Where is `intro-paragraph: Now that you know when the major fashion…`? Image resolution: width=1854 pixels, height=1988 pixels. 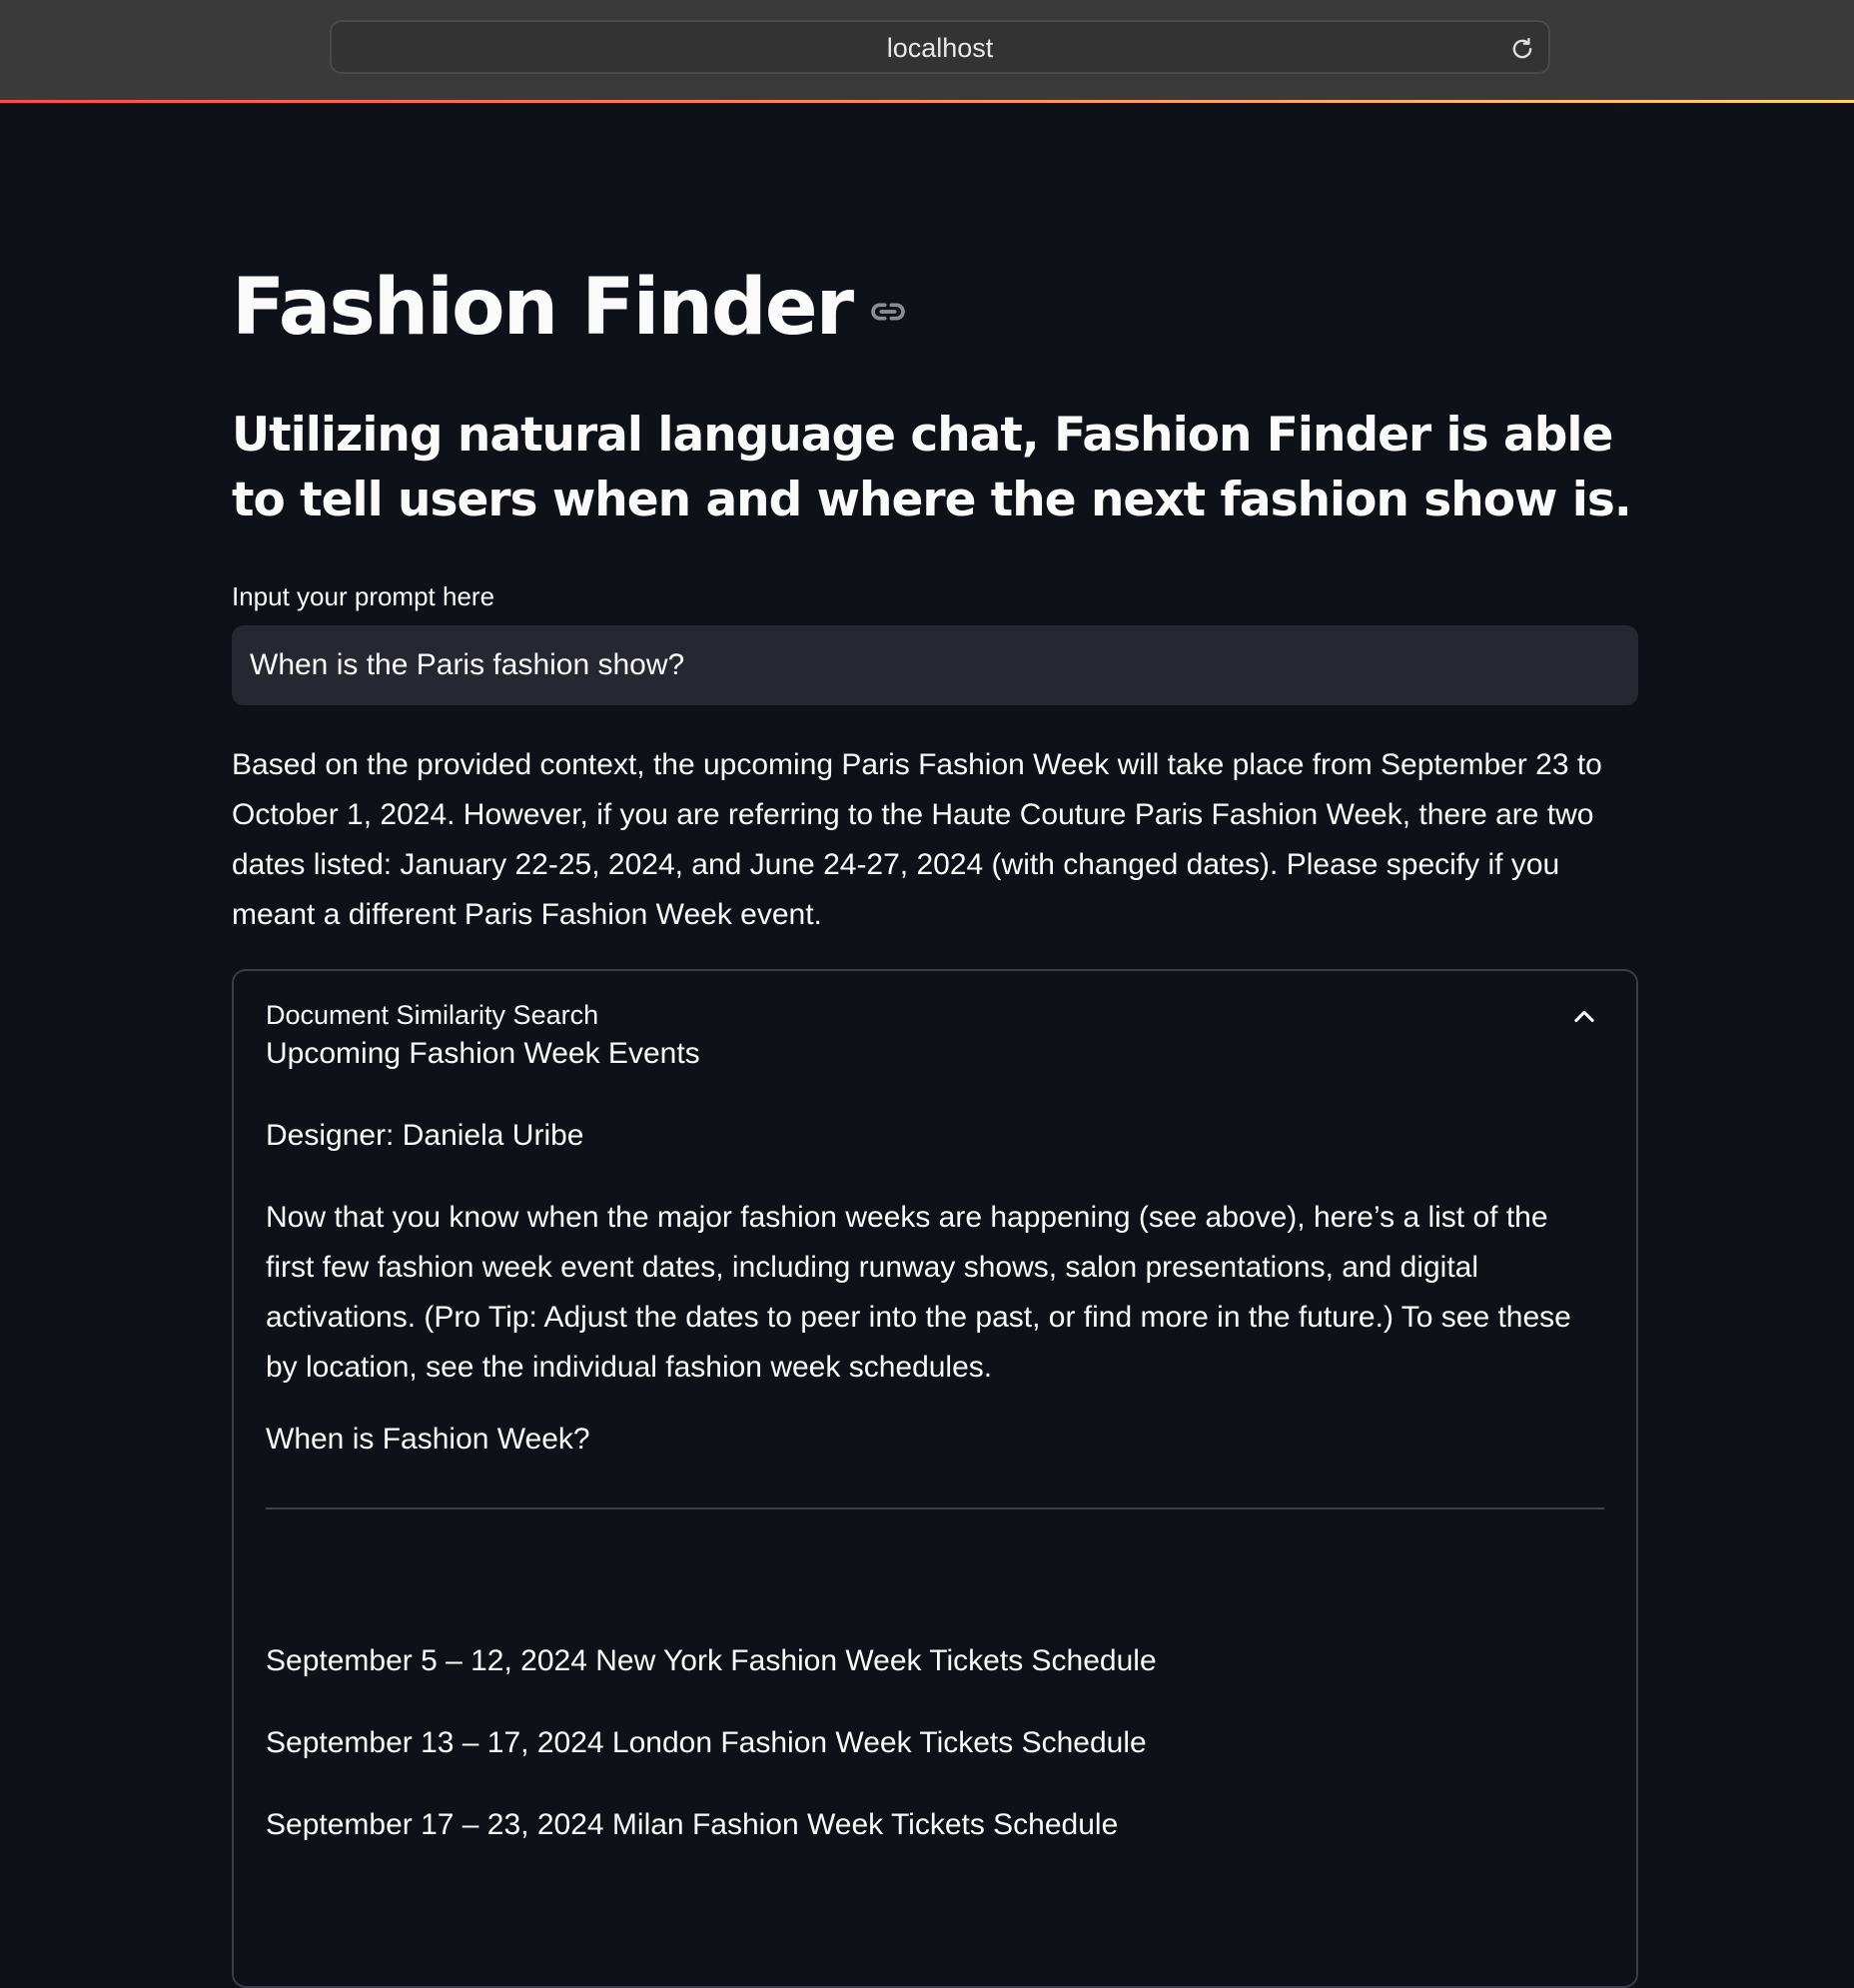
intro-paragraph: Now that you know when the major fashion… is located at coordinates (918, 1292).